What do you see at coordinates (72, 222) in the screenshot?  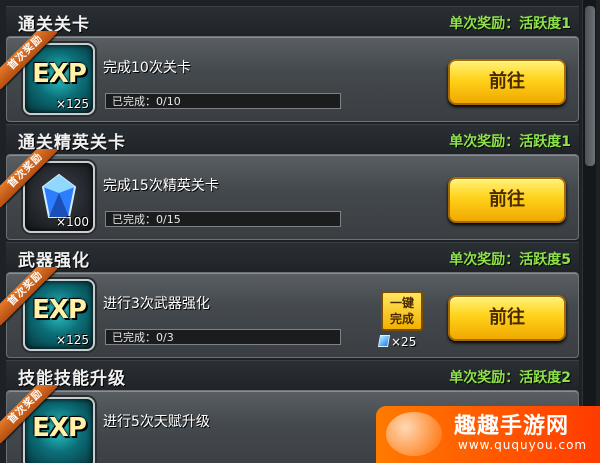 I see `reward-count: ×100` at bounding box center [72, 222].